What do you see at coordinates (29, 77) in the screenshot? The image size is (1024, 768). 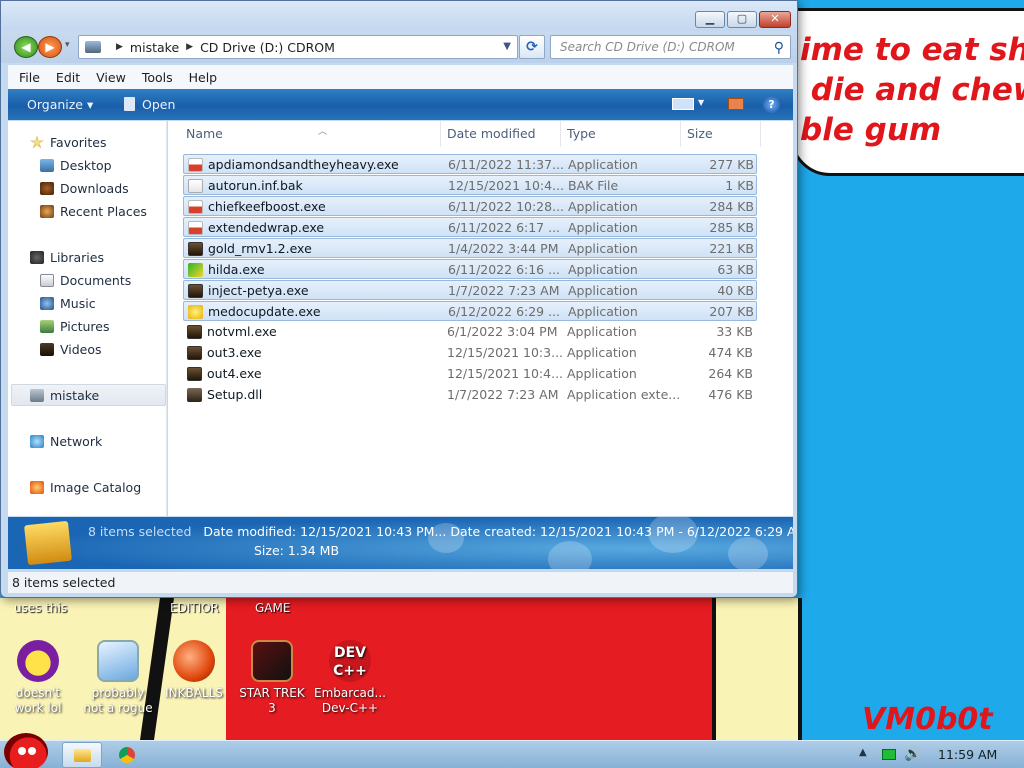 I see `menu-file: File` at bounding box center [29, 77].